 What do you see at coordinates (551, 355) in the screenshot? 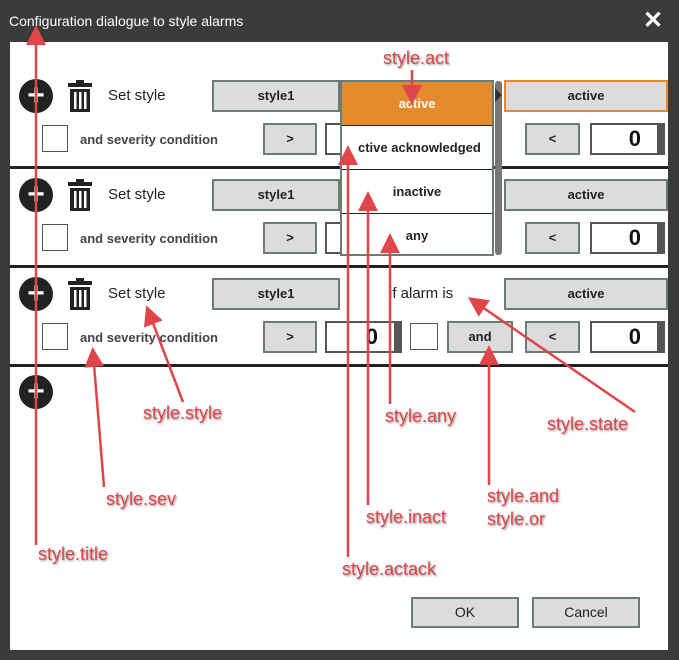
I see `arrow-state` at bounding box center [551, 355].